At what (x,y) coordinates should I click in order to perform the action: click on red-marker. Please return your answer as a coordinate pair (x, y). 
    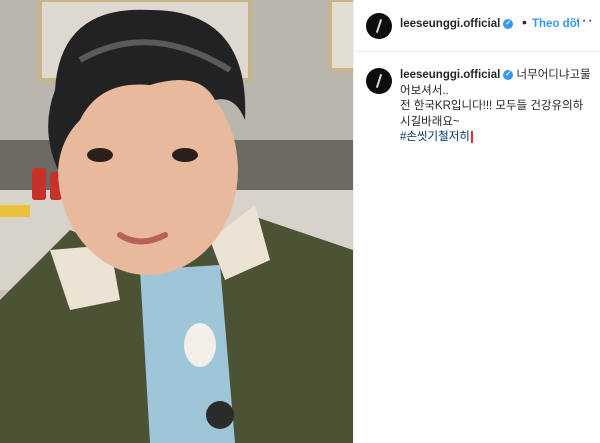
    Looking at the image, I should click on (471, 136).